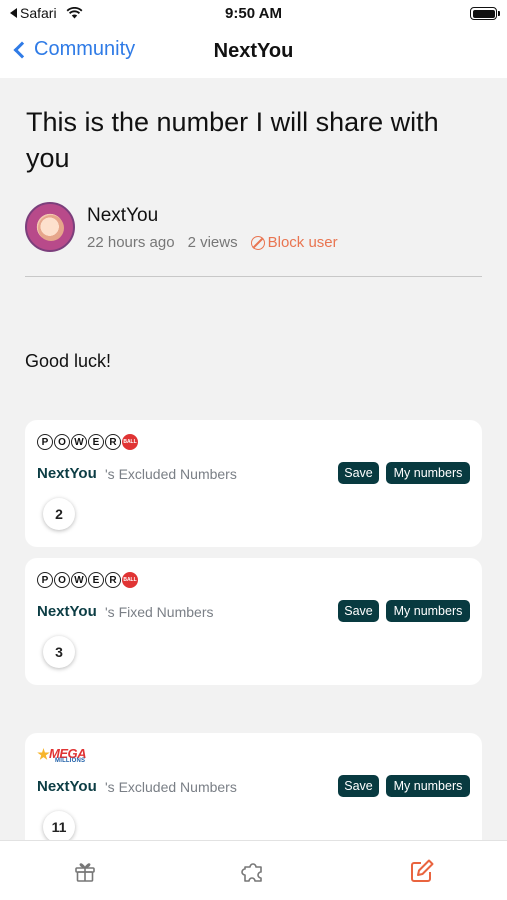  I want to click on block-user-button: Block user, so click(294, 242).